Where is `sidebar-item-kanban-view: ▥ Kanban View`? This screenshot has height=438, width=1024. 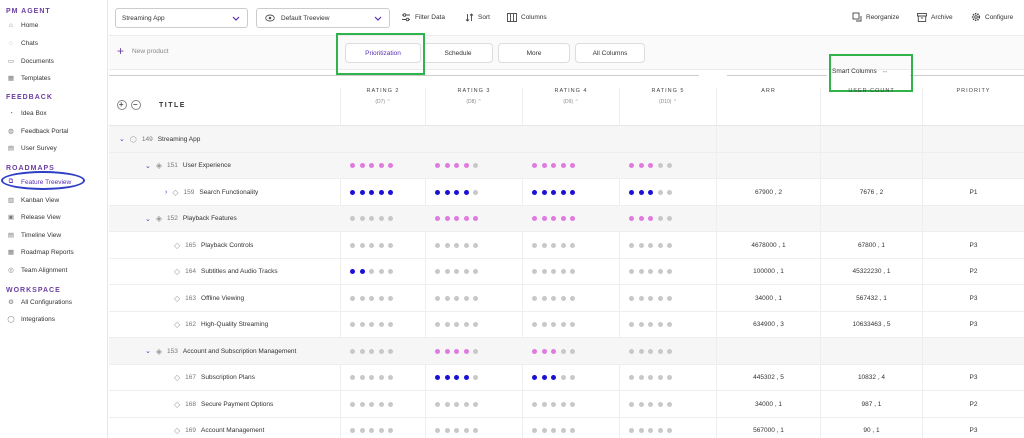 sidebar-item-kanban-view: ▥ Kanban View is located at coordinates (32, 200).